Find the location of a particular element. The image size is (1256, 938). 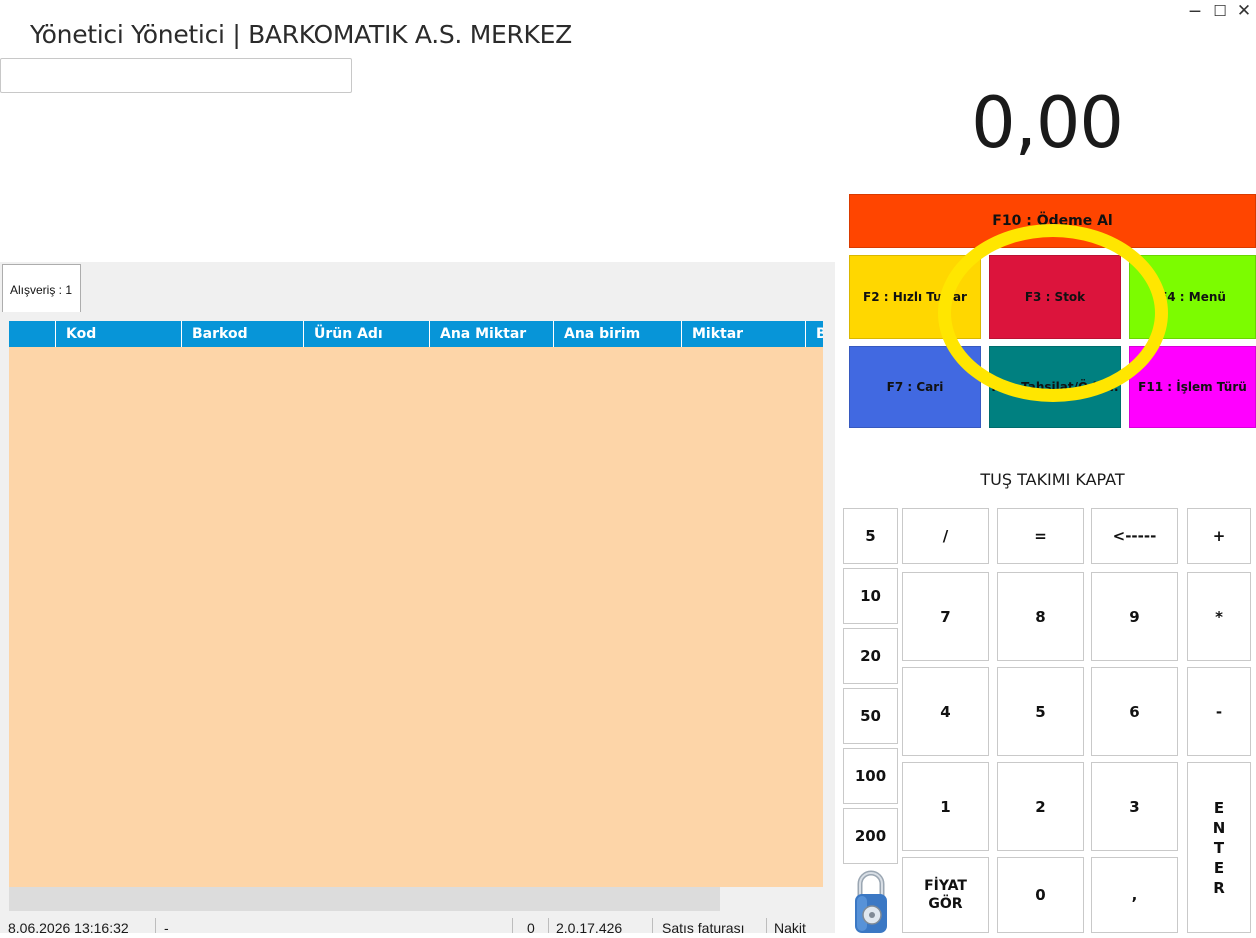

menu-button: F4 : Menü is located at coordinates (1192, 297).